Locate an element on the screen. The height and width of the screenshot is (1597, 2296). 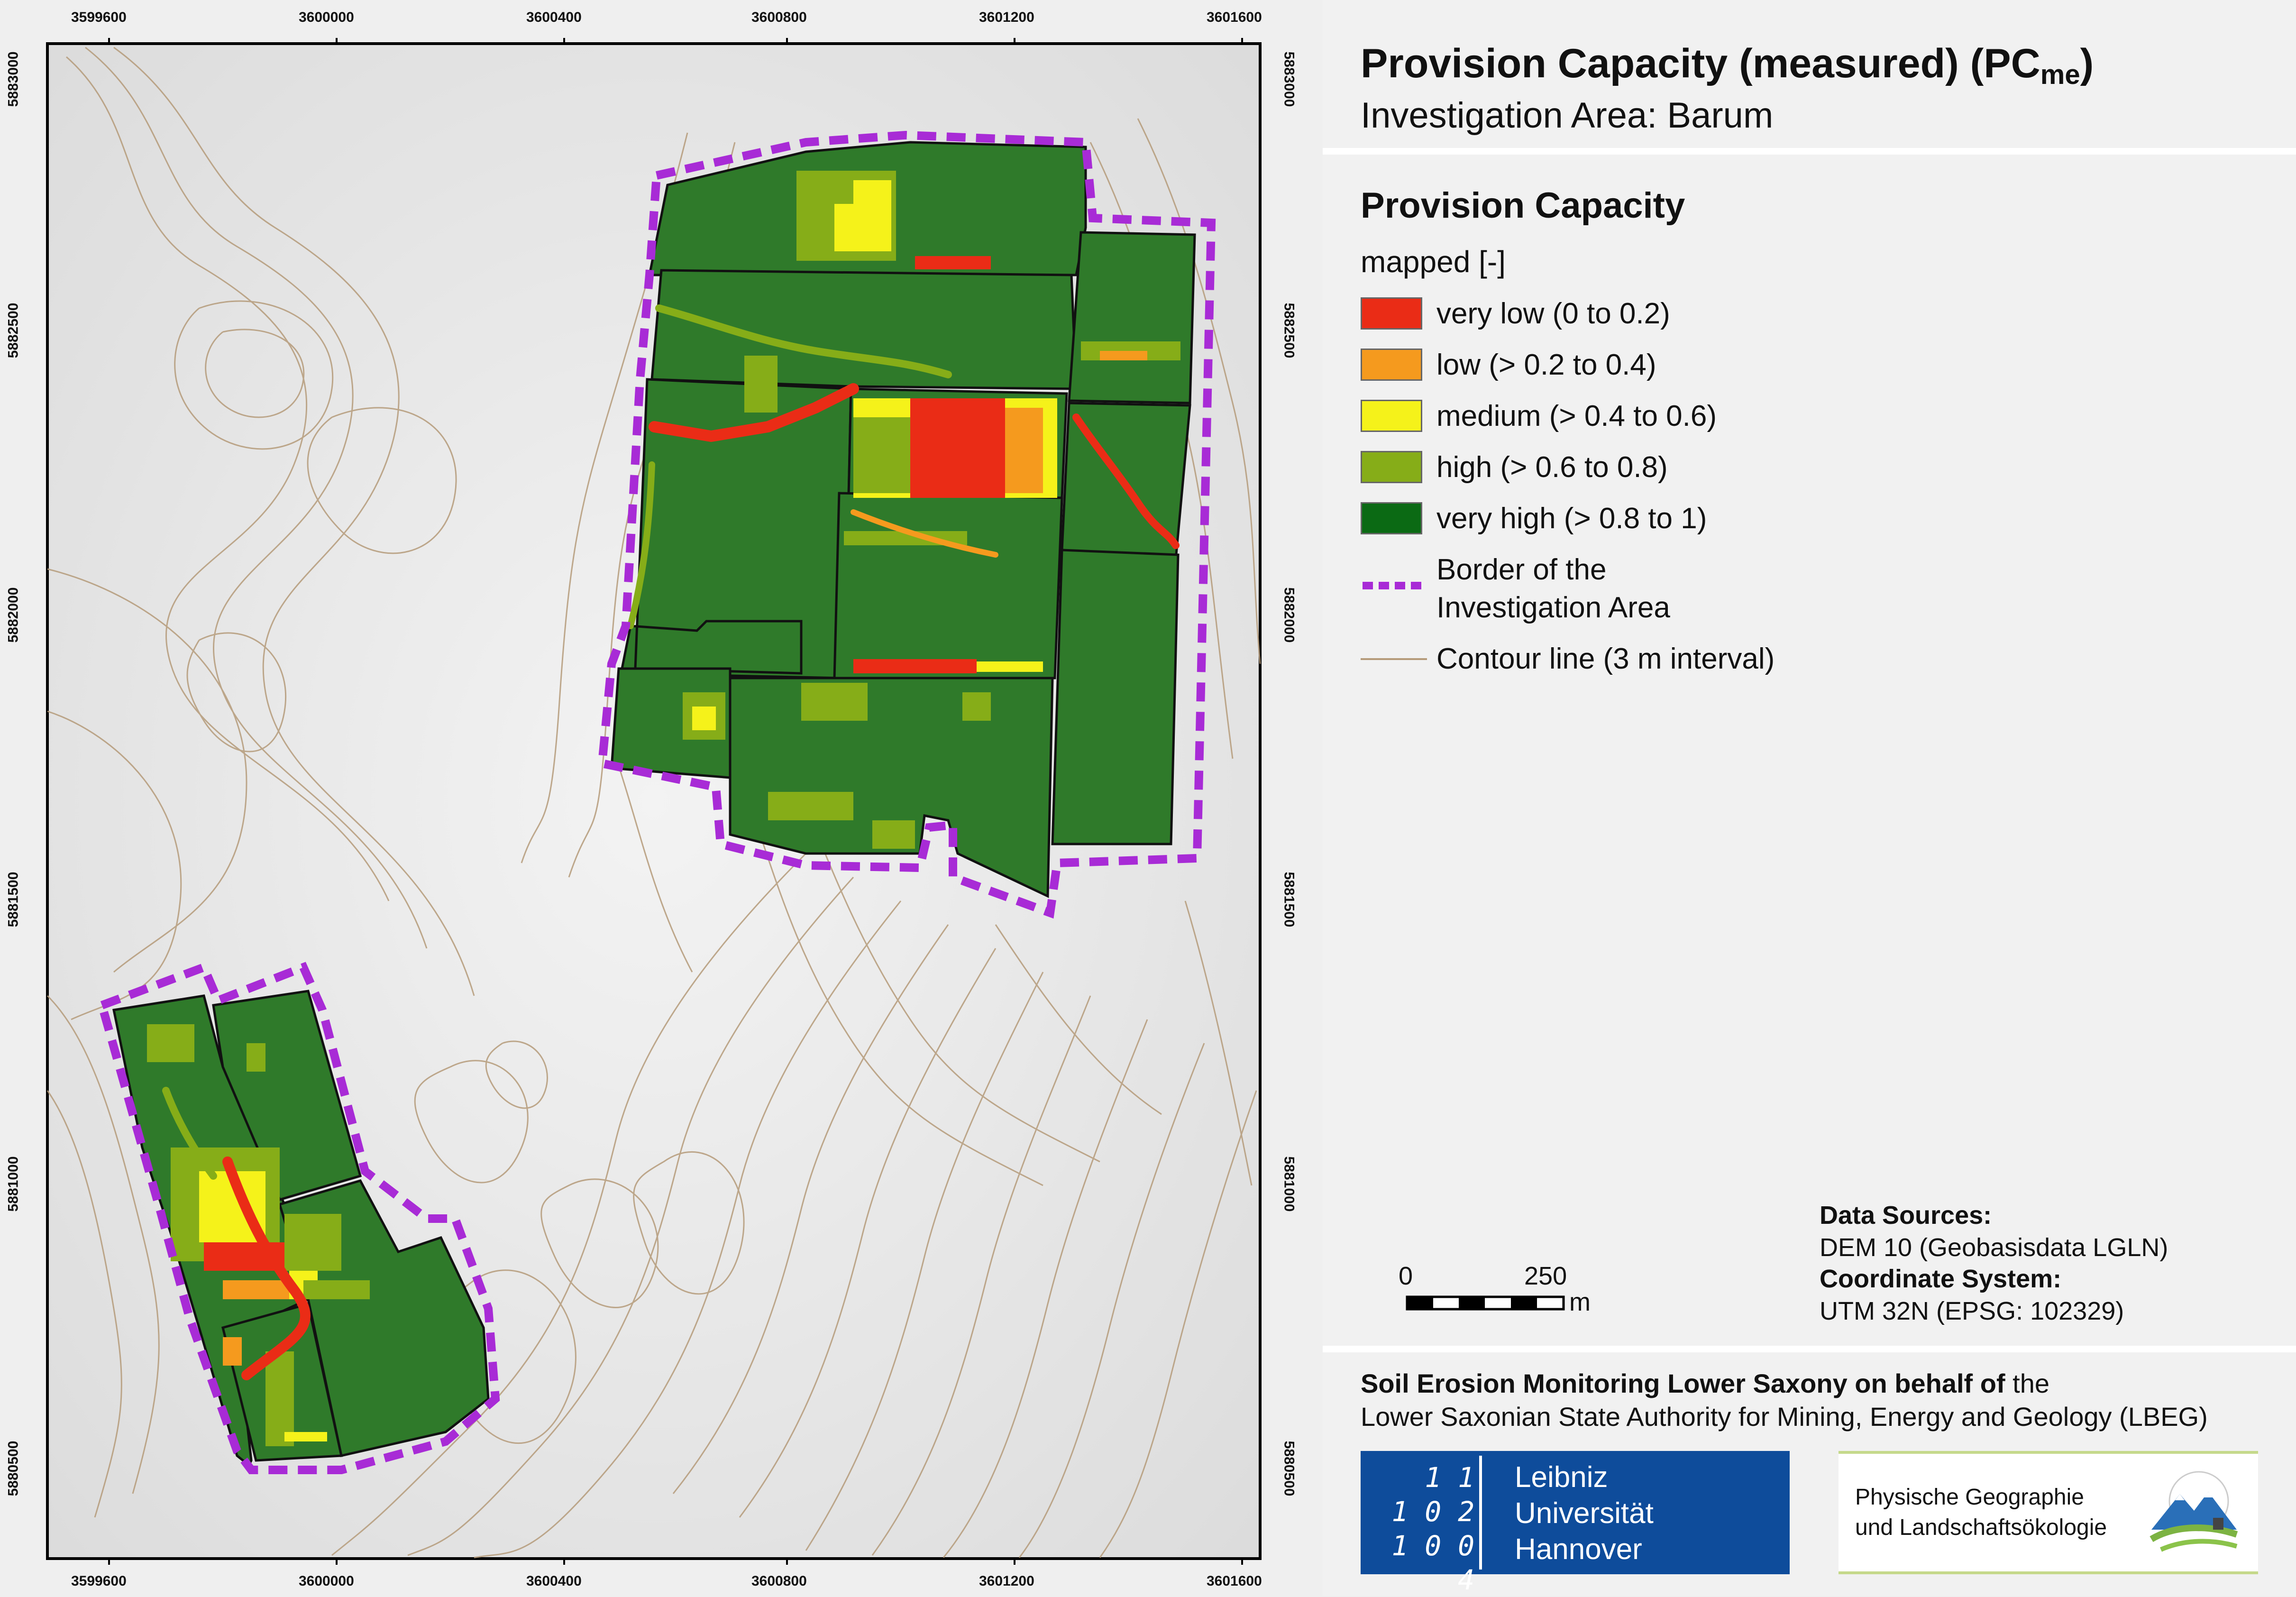
legend-low: low (> 0.2 to 0.4) is located at coordinates (1546, 365).